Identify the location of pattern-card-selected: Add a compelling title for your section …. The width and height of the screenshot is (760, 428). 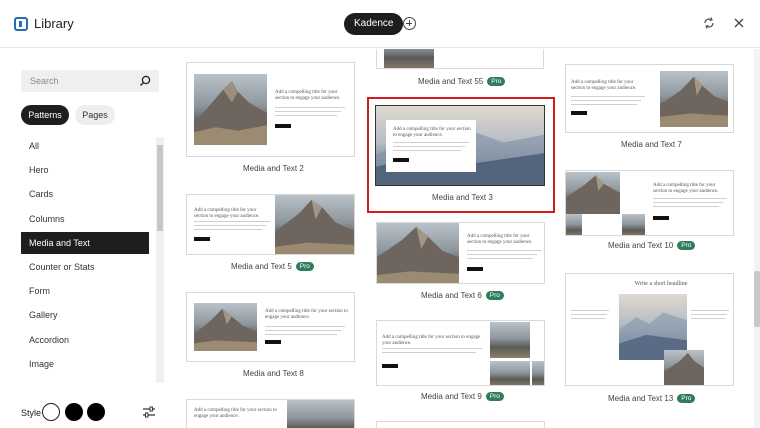
(460, 145).